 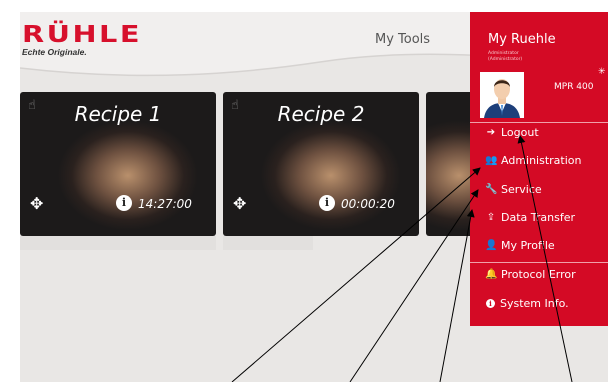 I want to click on menu-item-data-transfer: ⇪ Data Transfer, so click(x=530, y=217).